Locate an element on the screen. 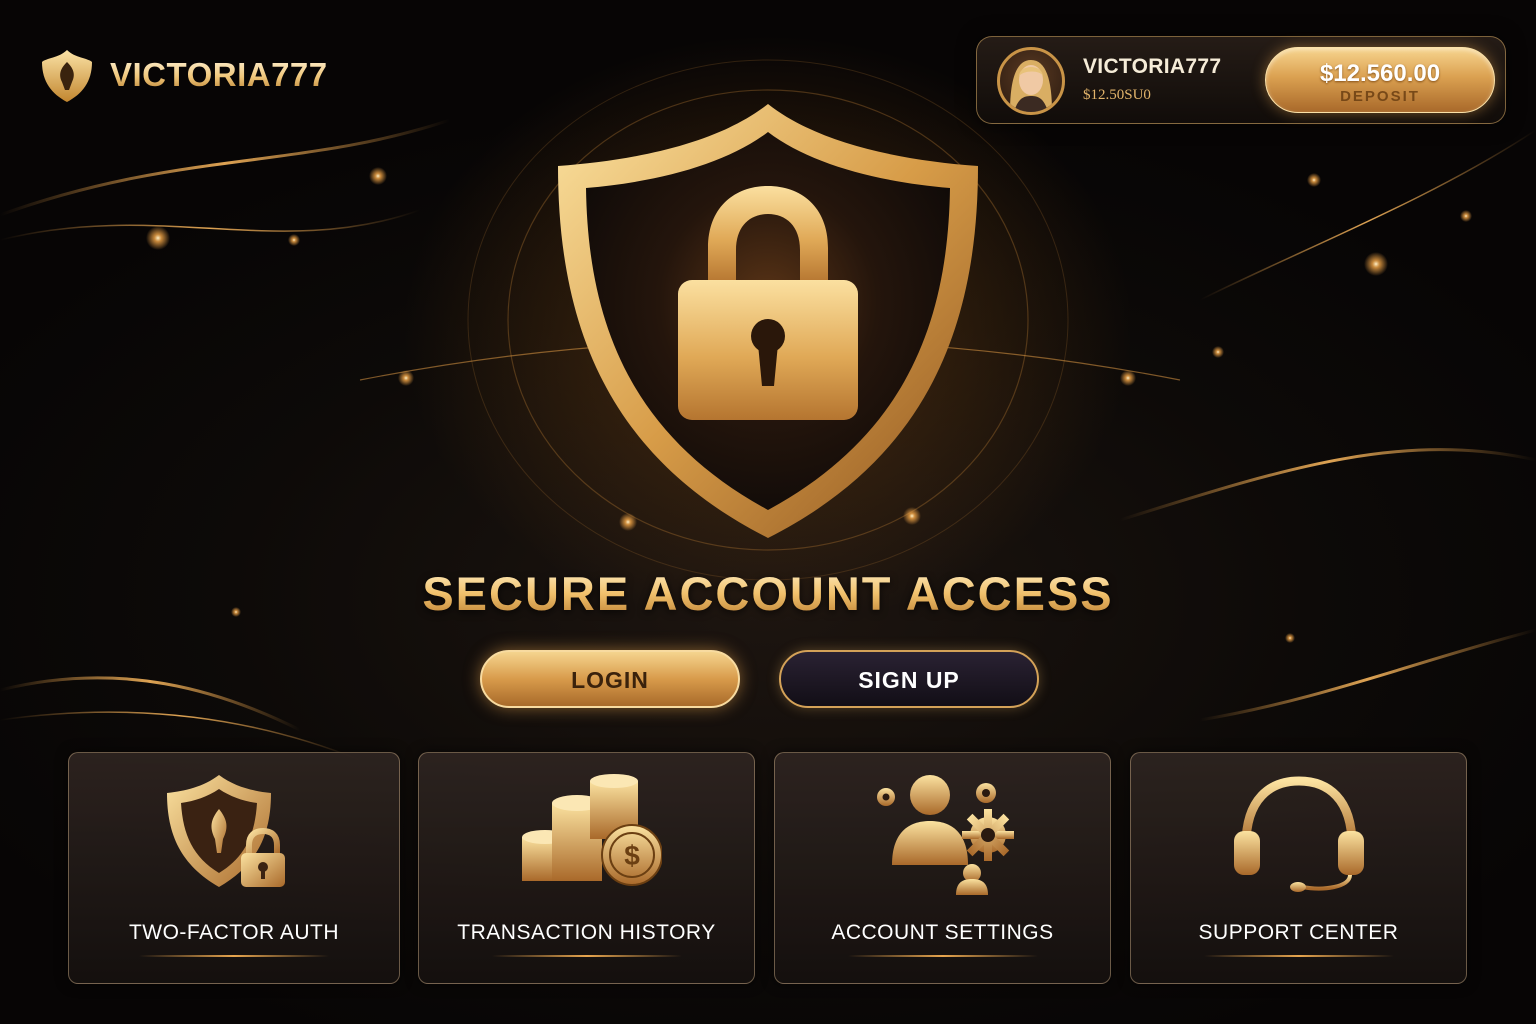 The width and height of the screenshot is (1536, 1024). user-avatar is located at coordinates (1031, 81).